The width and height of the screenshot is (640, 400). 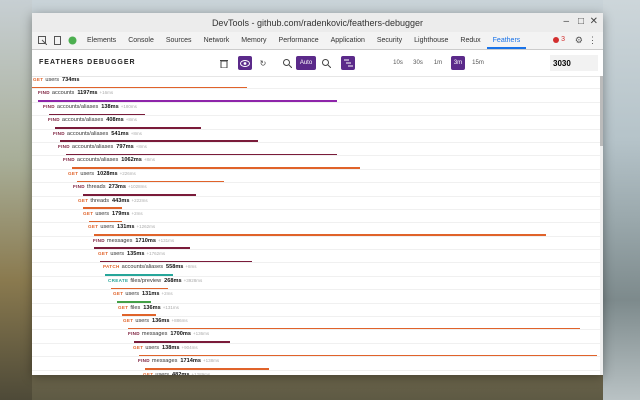 What do you see at coordinates (263, 63) in the screenshot?
I see `refresh-icon: ↻` at bounding box center [263, 63].